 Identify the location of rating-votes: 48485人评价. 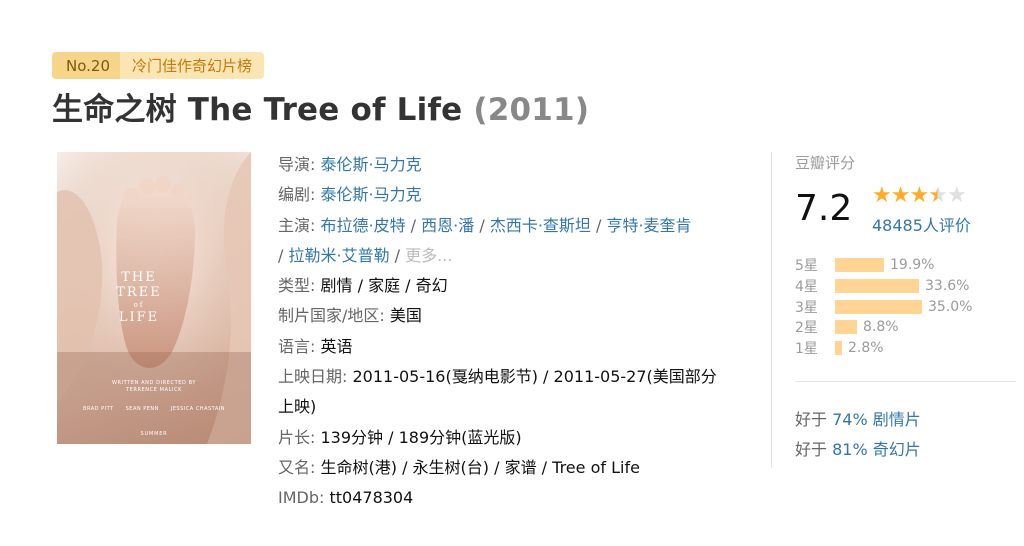
(921, 224).